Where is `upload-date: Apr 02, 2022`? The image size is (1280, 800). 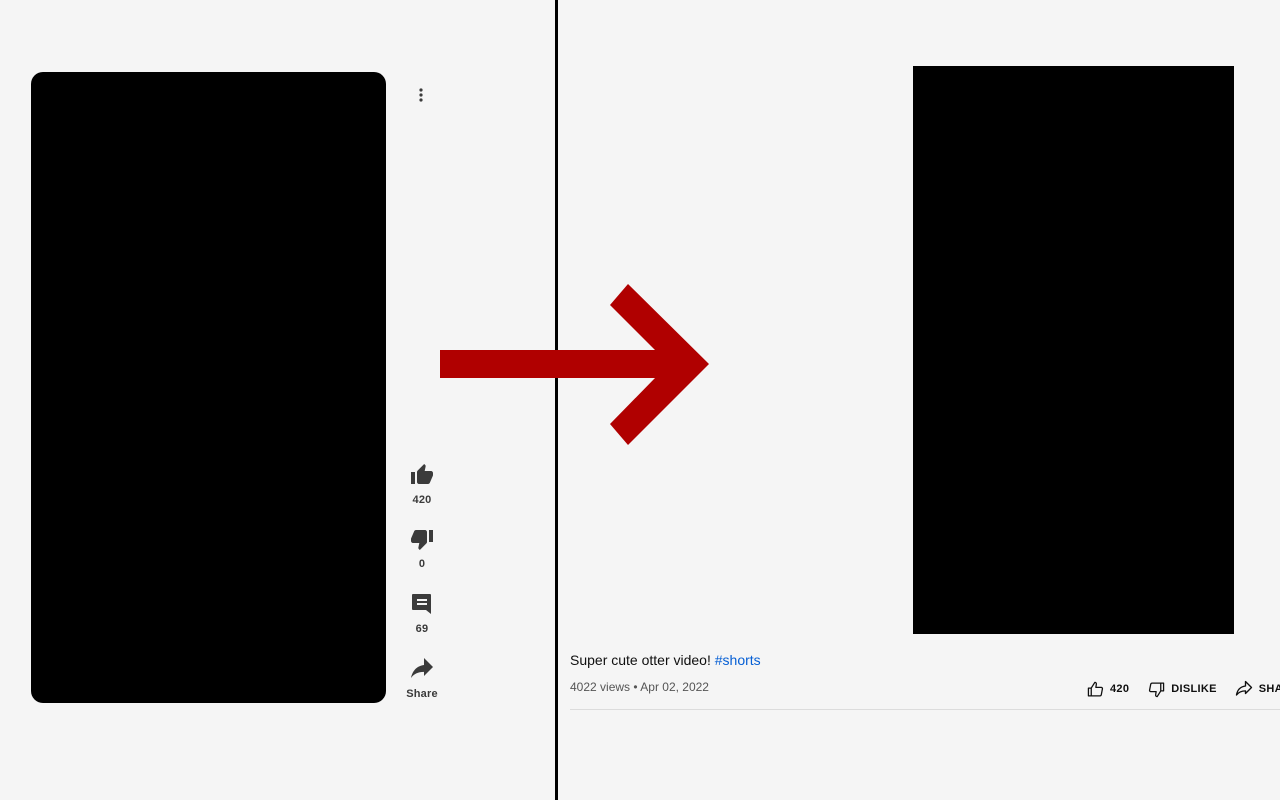
upload-date: Apr 02, 2022 is located at coordinates (674, 687).